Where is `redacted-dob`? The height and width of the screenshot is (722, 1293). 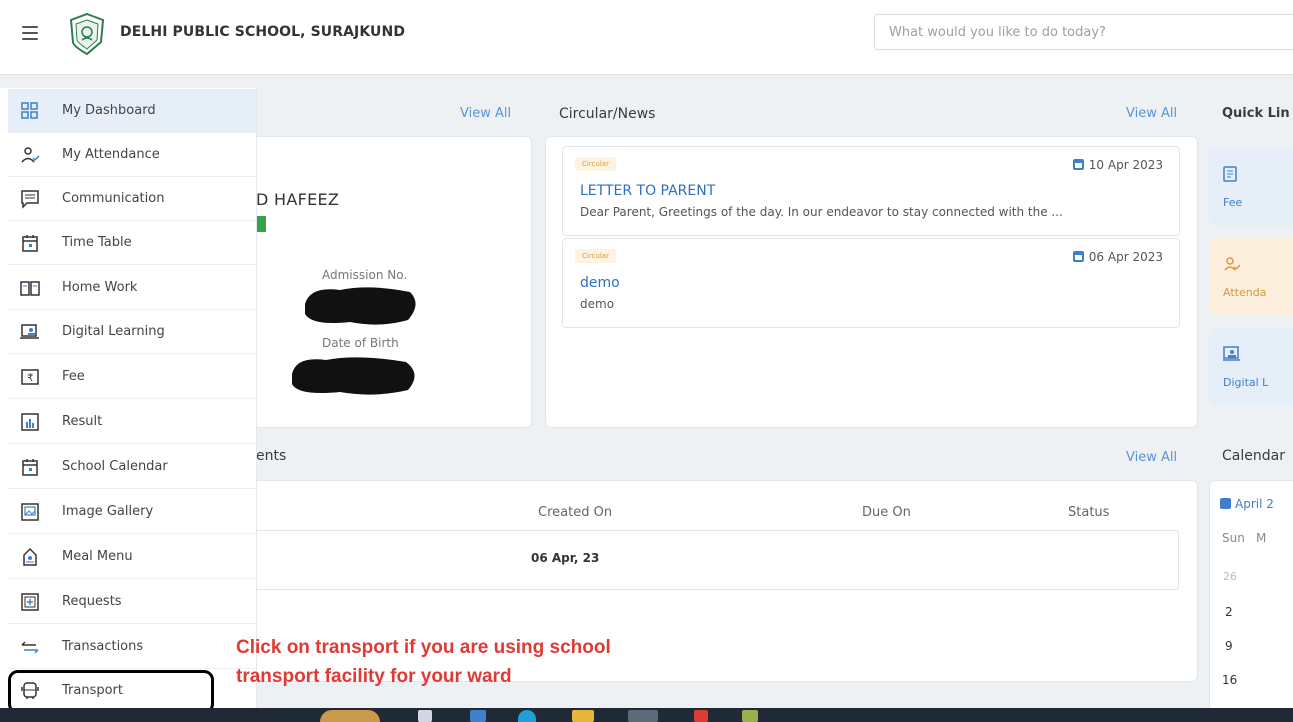 redacted-dob is located at coordinates (353, 376).